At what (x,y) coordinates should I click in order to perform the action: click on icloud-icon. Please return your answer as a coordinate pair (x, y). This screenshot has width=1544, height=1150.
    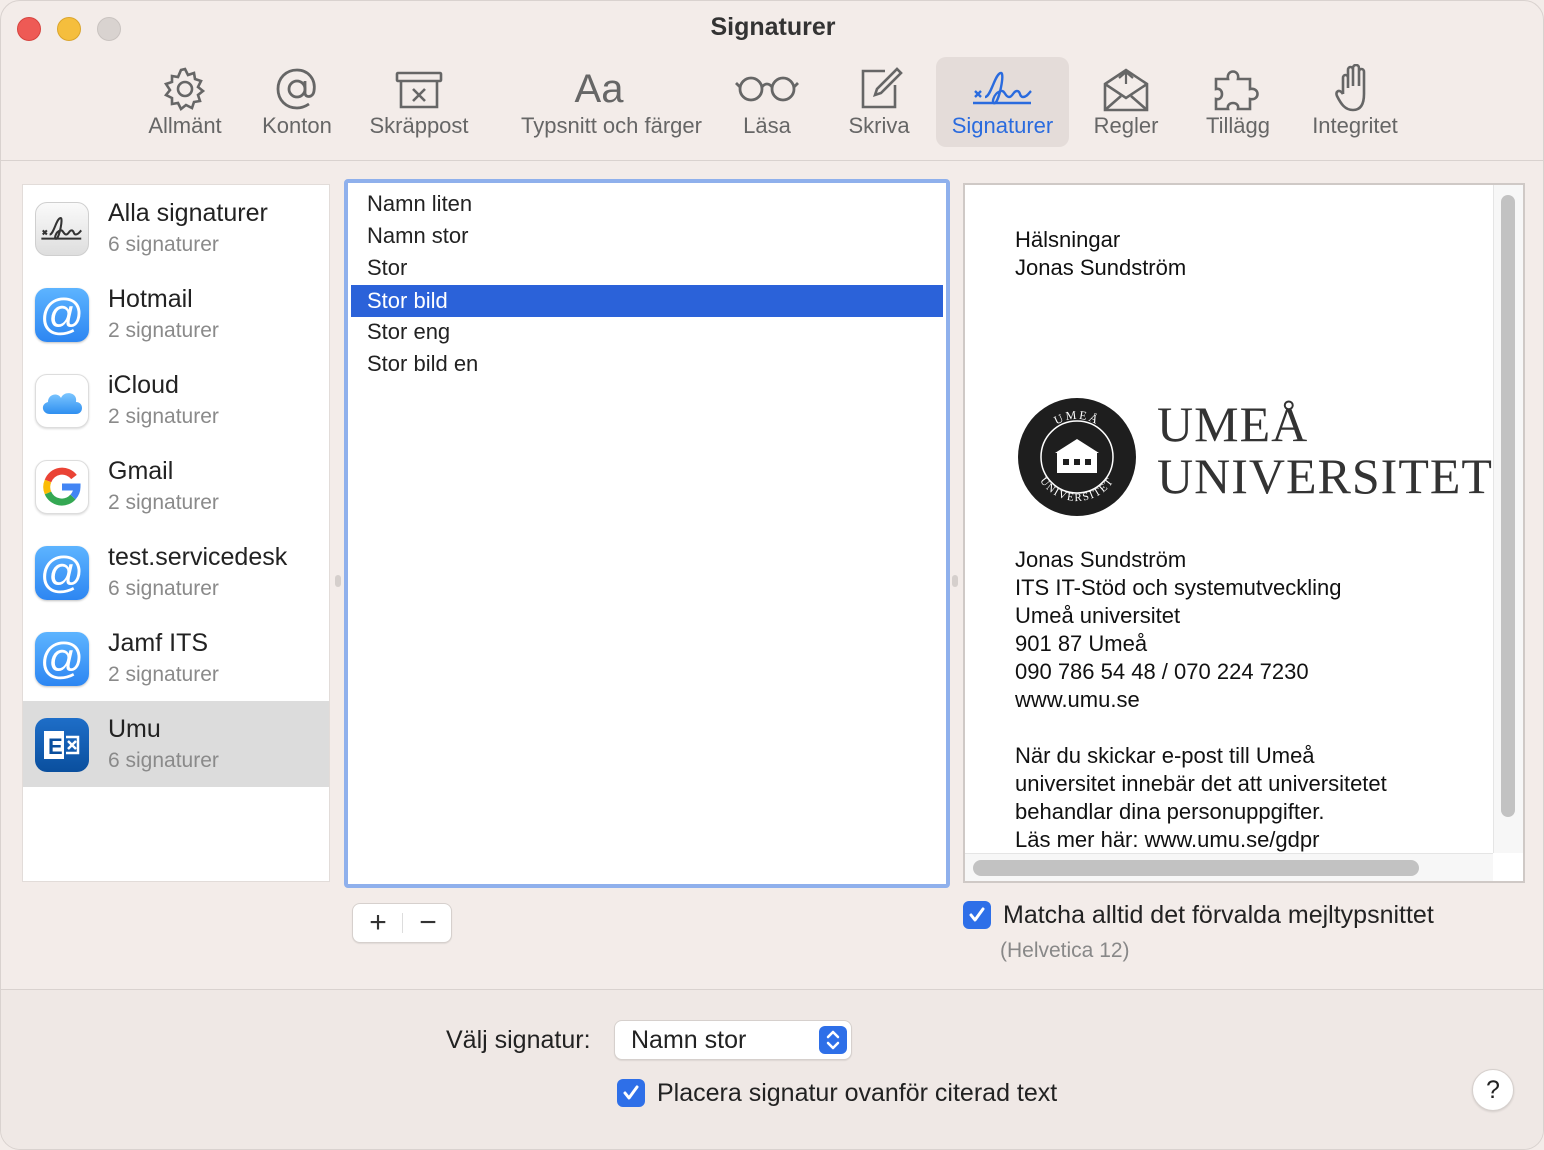
    Looking at the image, I should click on (62, 401).